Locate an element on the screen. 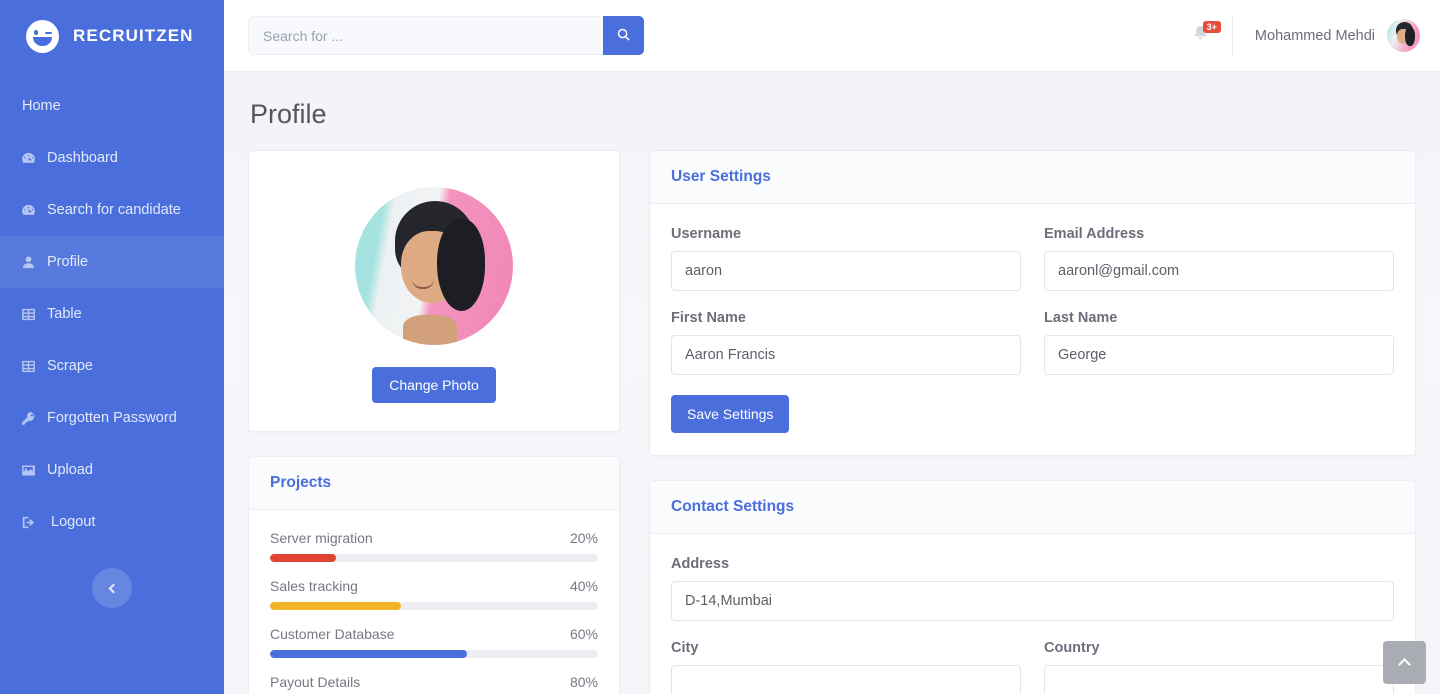 This screenshot has width=1440, height=694. email-label: Email Address is located at coordinates (1094, 234).